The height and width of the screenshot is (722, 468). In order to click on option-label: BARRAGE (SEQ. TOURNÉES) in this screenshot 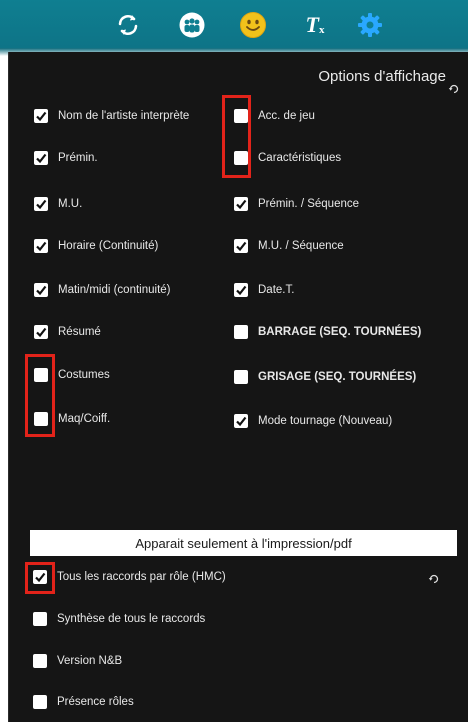, I will do `click(340, 332)`.